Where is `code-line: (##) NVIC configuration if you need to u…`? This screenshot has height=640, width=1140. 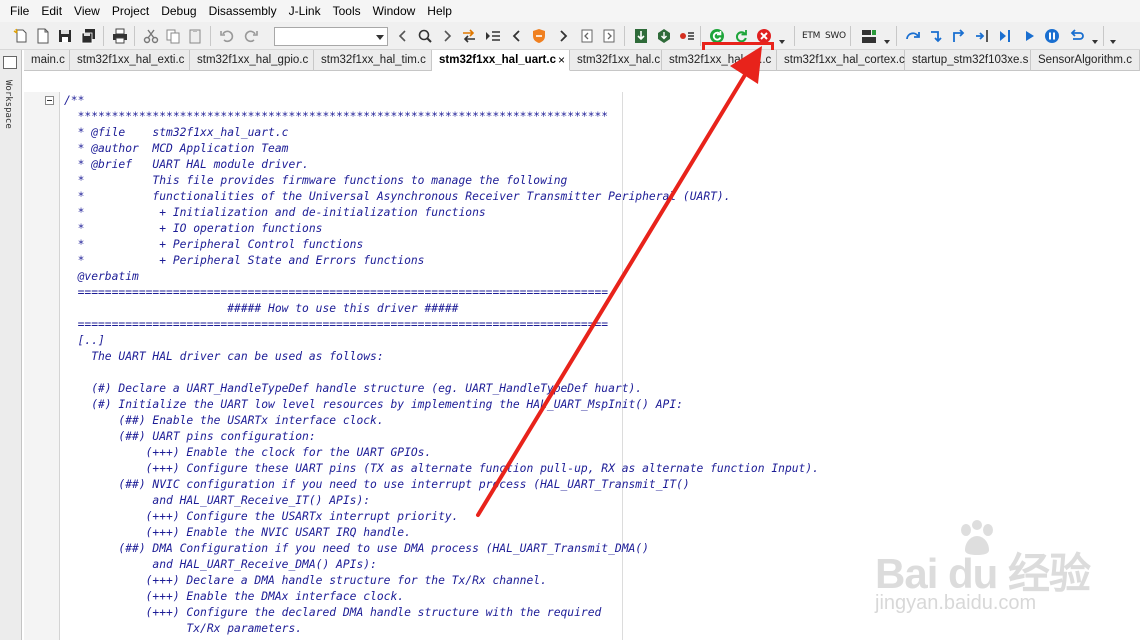
code-line: (##) NVIC configuration if you need to u… is located at coordinates (377, 484).